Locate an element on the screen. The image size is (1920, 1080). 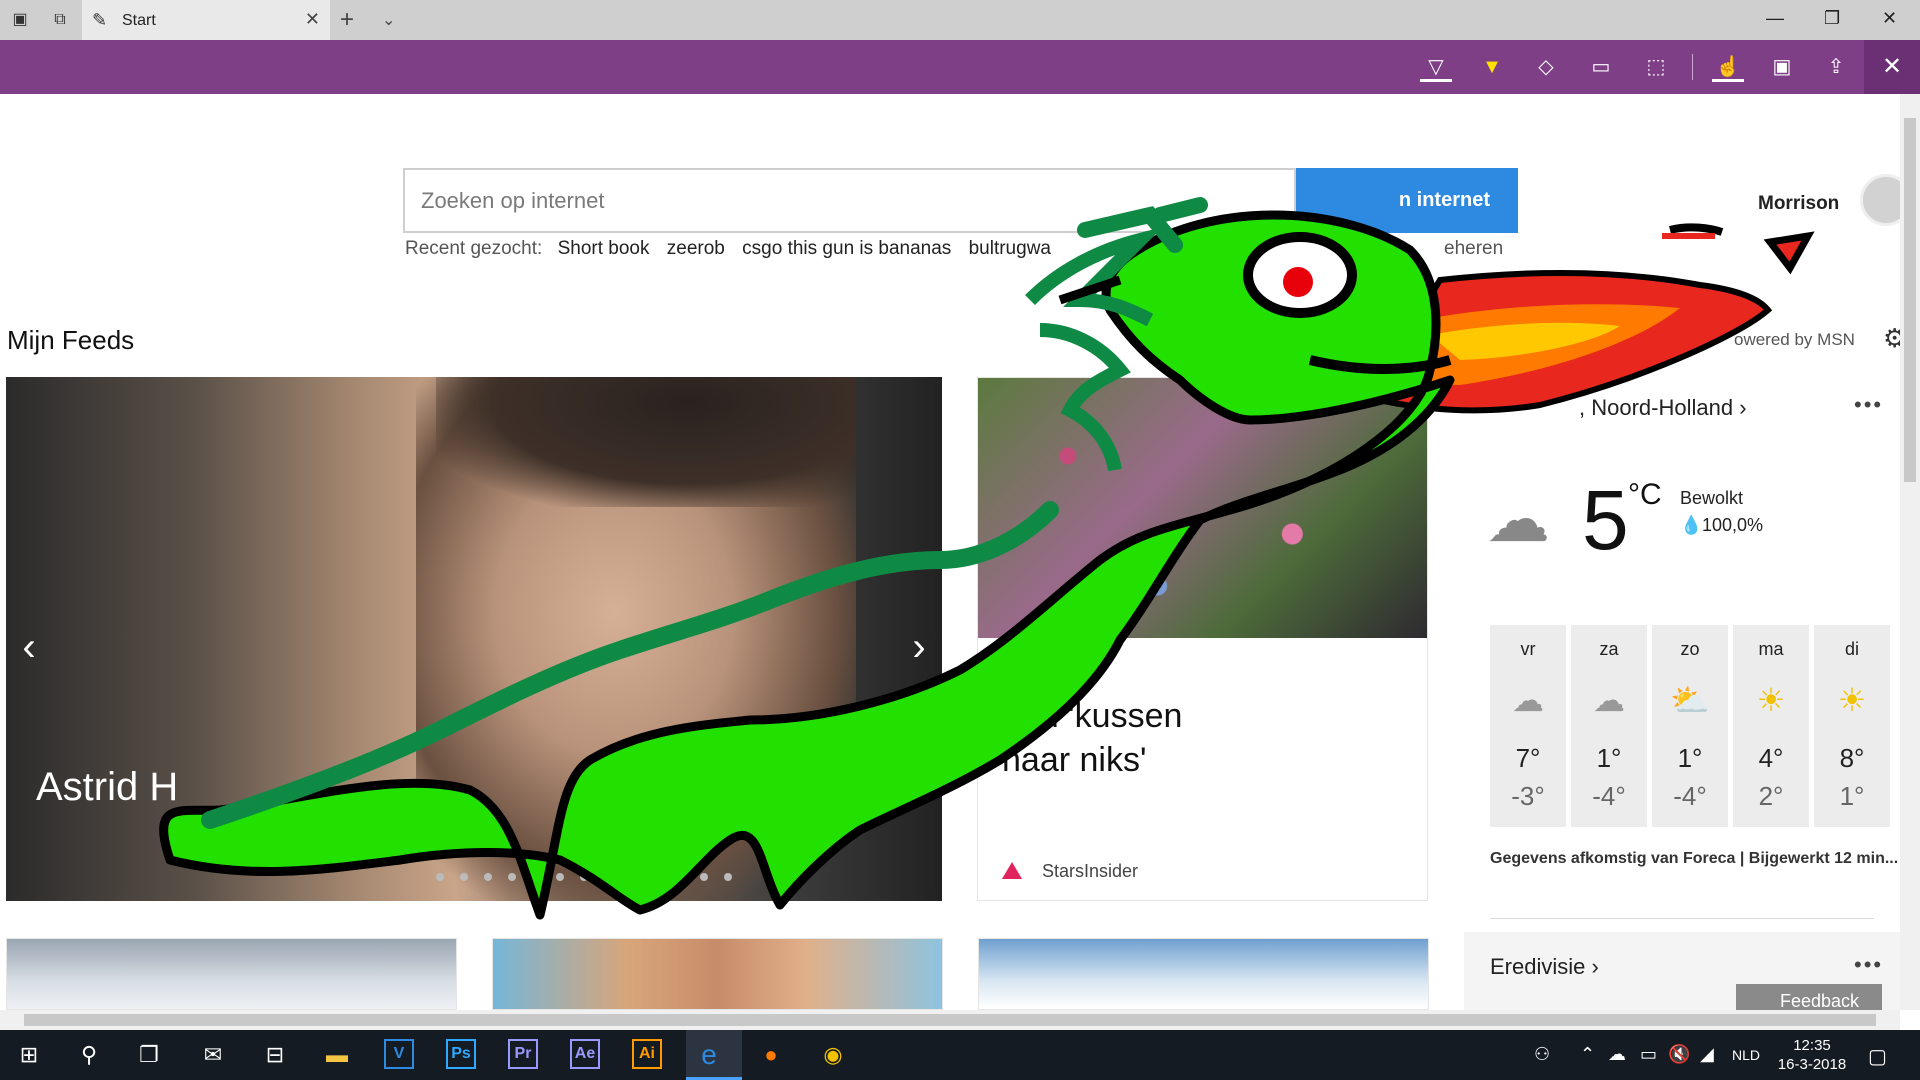
forecast-day: di ☀ 8° 1° is located at coordinates (1852, 726).